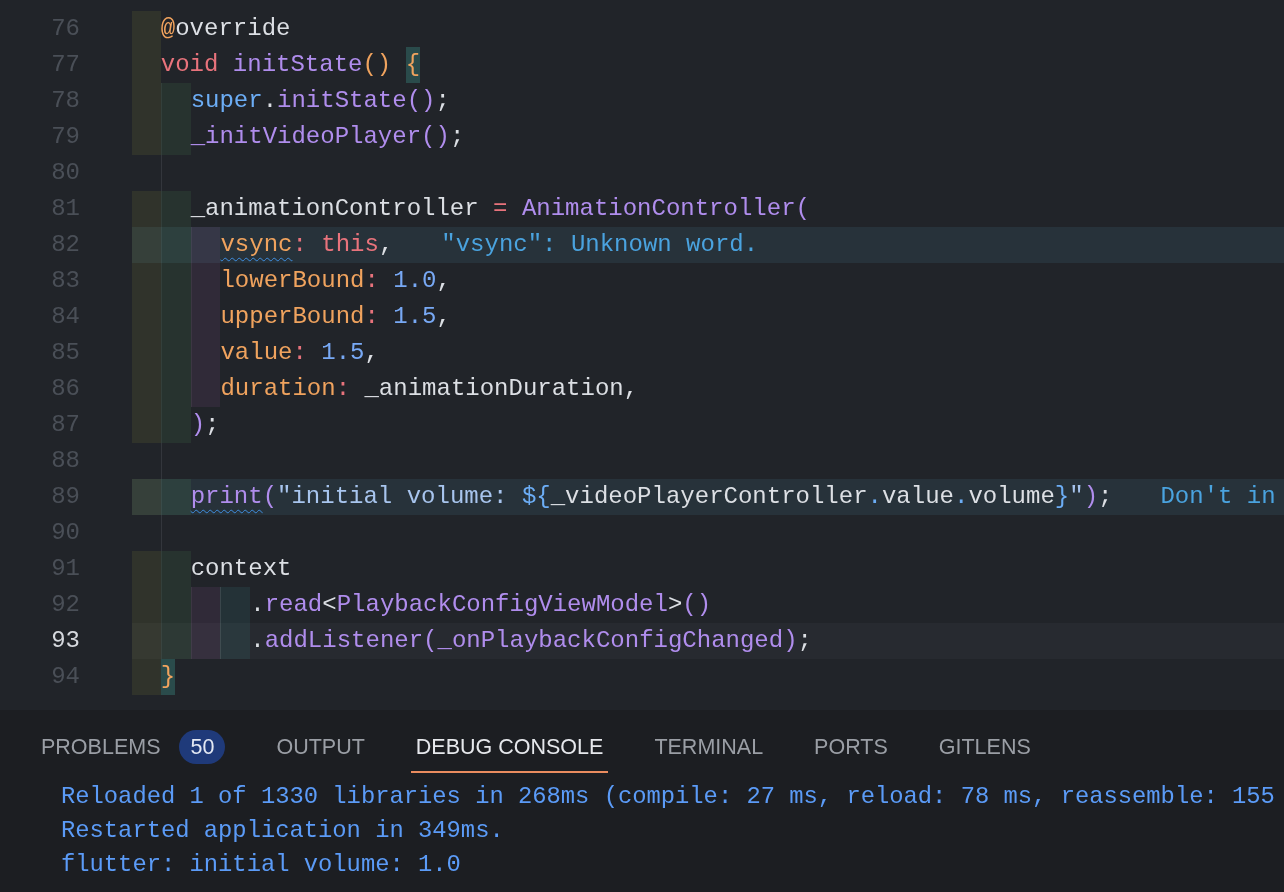  I want to click on code-line: vsync: this,, so click(263, 245).